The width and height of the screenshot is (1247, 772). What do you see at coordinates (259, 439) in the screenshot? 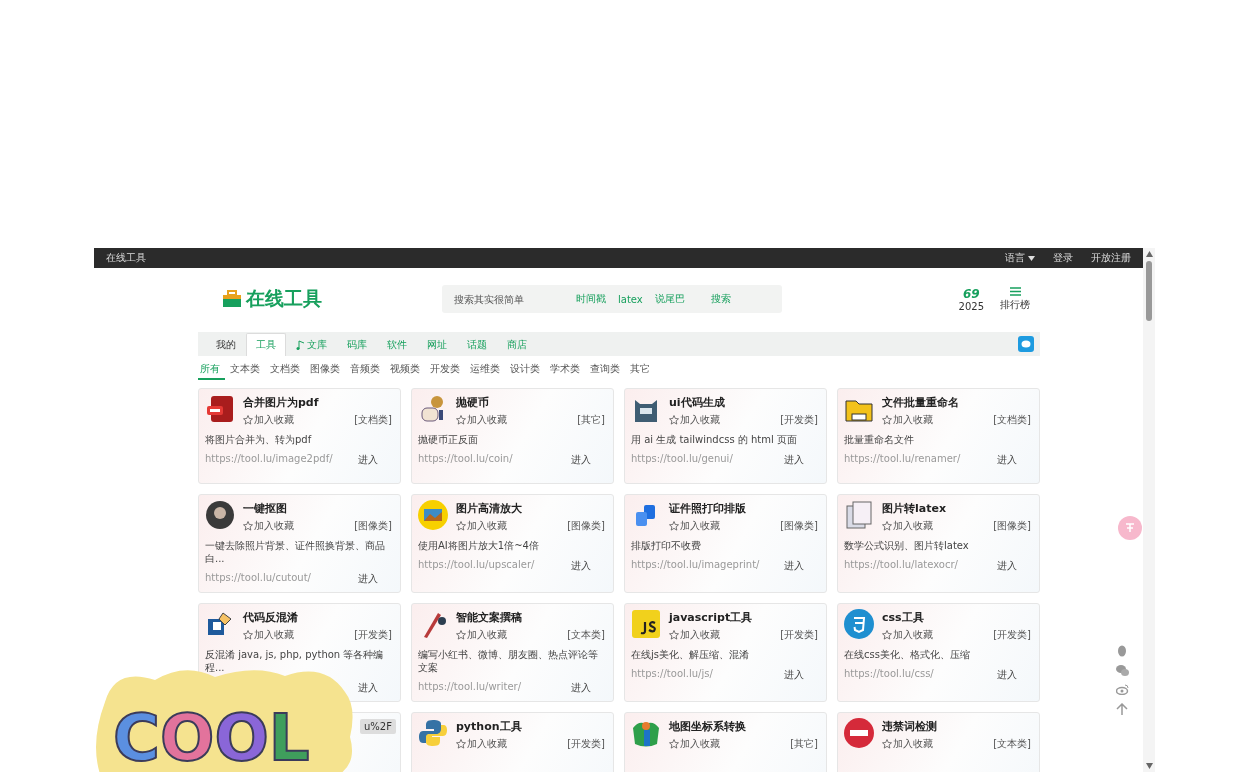
I see `tool-description: 将图片合并为、转为pdf` at bounding box center [259, 439].